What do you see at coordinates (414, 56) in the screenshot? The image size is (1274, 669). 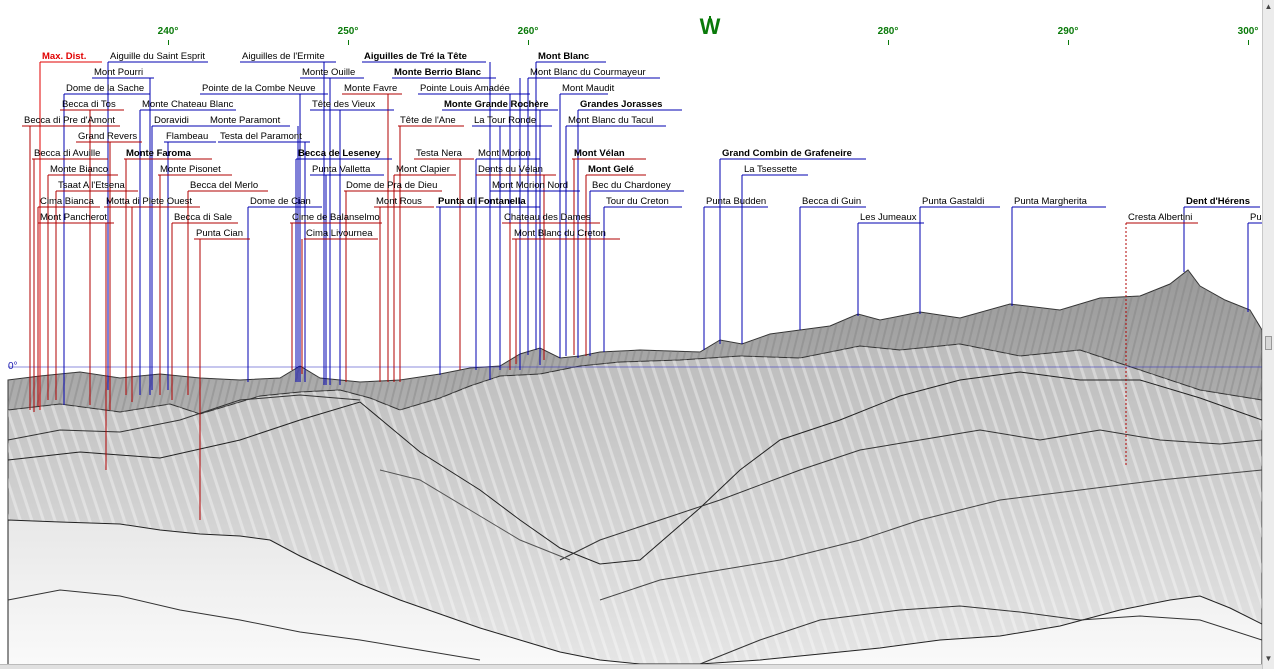 I see `peak-label: Aiguilles de Tré la Tête` at bounding box center [414, 56].